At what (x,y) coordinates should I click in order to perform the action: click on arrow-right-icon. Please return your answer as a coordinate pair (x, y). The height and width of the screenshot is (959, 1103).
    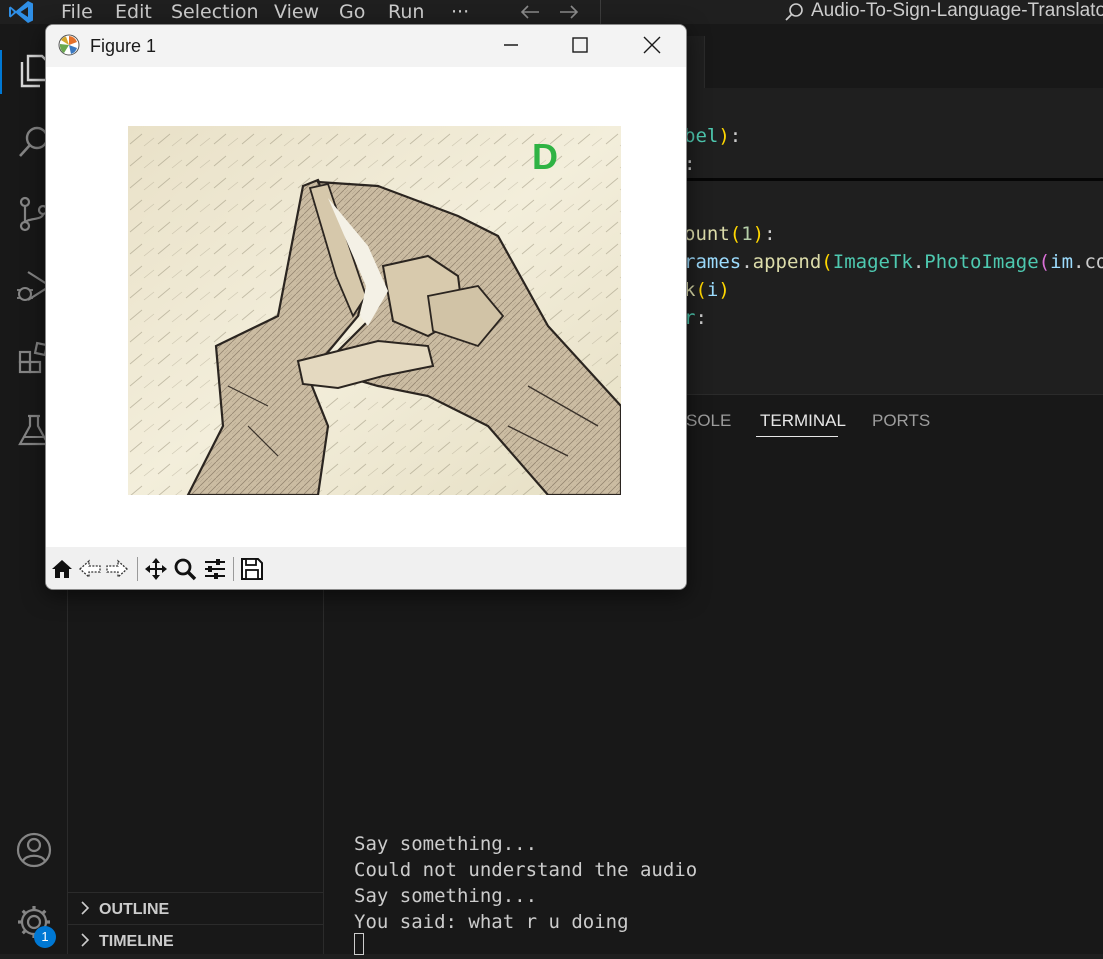
    Looking at the image, I should click on (569, 12).